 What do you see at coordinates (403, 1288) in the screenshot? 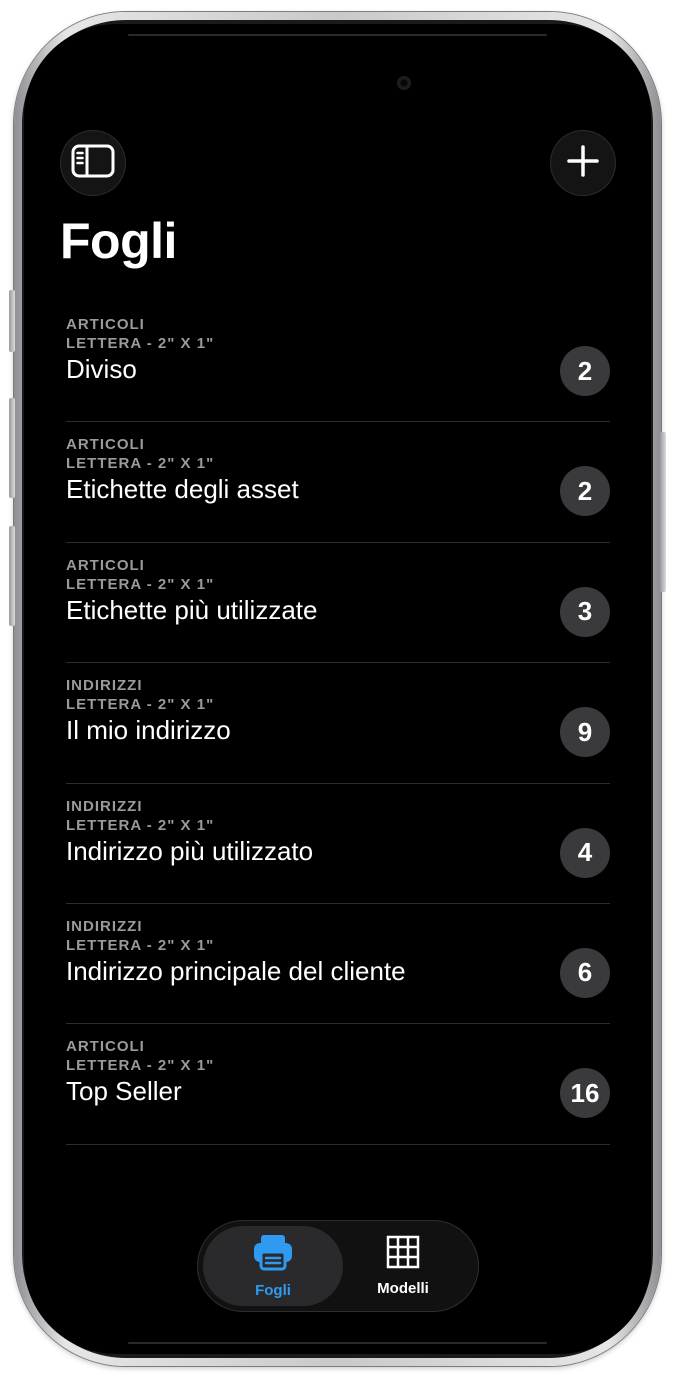
I see `tab-label: Modelli` at bounding box center [403, 1288].